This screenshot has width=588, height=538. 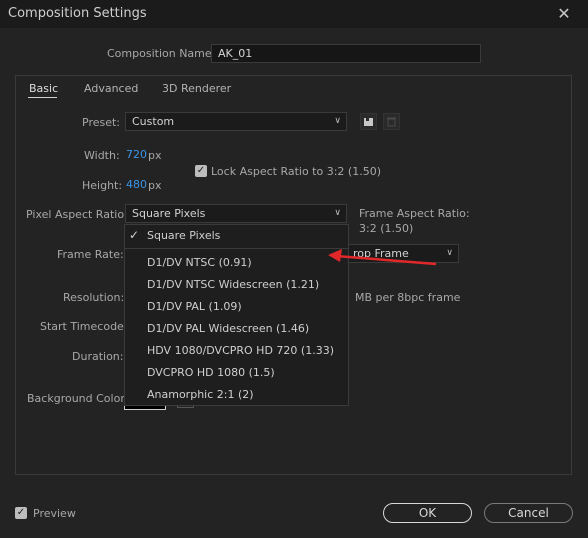 What do you see at coordinates (201, 171) in the screenshot?
I see `lock-aspect-checkbox: ✓` at bounding box center [201, 171].